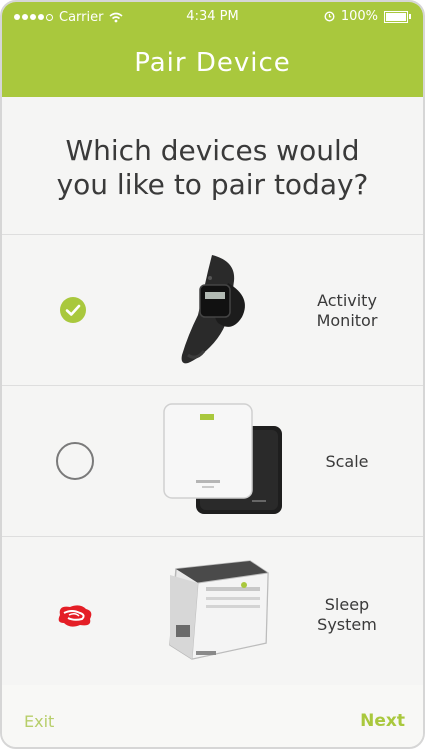 The image size is (425, 749). What do you see at coordinates (212, 184) in the screenshot?
I see `prompt-line-2: you like to pair today?` at bounding box center [212, 184].